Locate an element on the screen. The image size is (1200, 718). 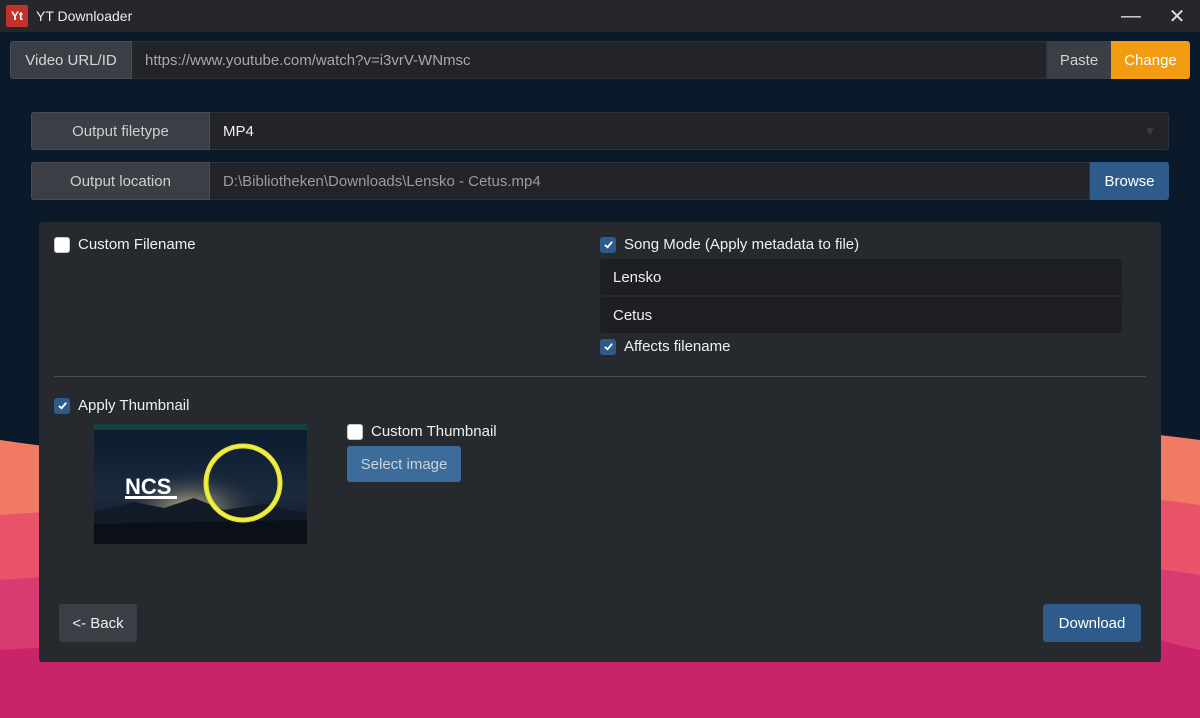
paste-button: Paste is located at coordinates (1079, 60).